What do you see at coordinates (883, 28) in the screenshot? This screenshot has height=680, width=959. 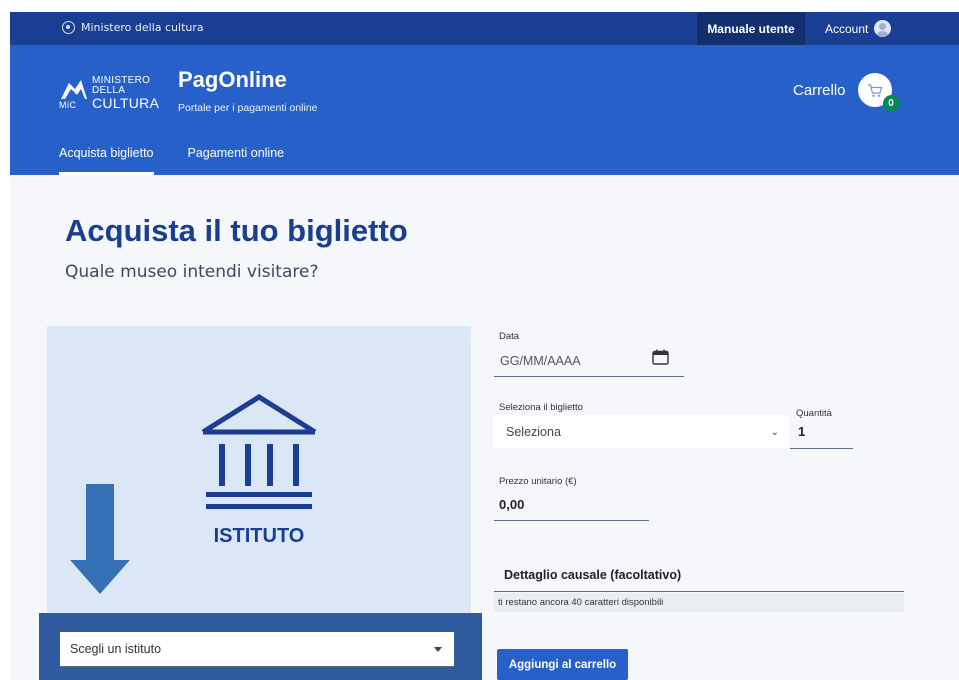 I see `user-avatar-icon` at bounding box center [883, 28].